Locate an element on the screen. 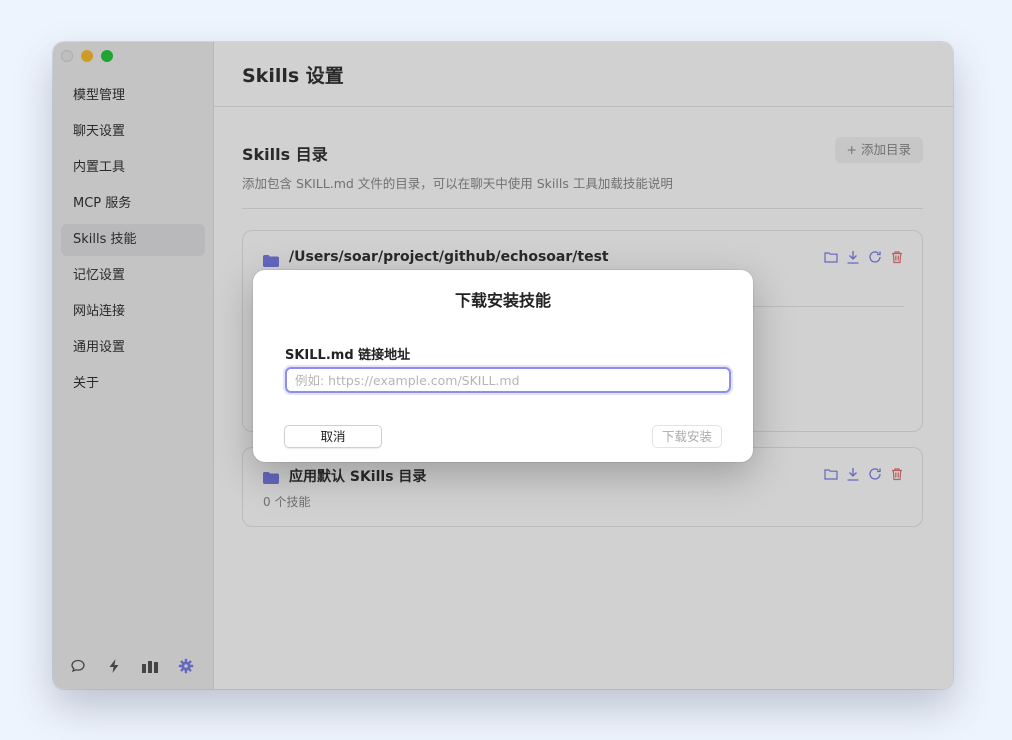  download-skill-dialog: 下载安装技能 SKILL.md 链接地址 取消 下载安装 is located at coordinates (503, 366).